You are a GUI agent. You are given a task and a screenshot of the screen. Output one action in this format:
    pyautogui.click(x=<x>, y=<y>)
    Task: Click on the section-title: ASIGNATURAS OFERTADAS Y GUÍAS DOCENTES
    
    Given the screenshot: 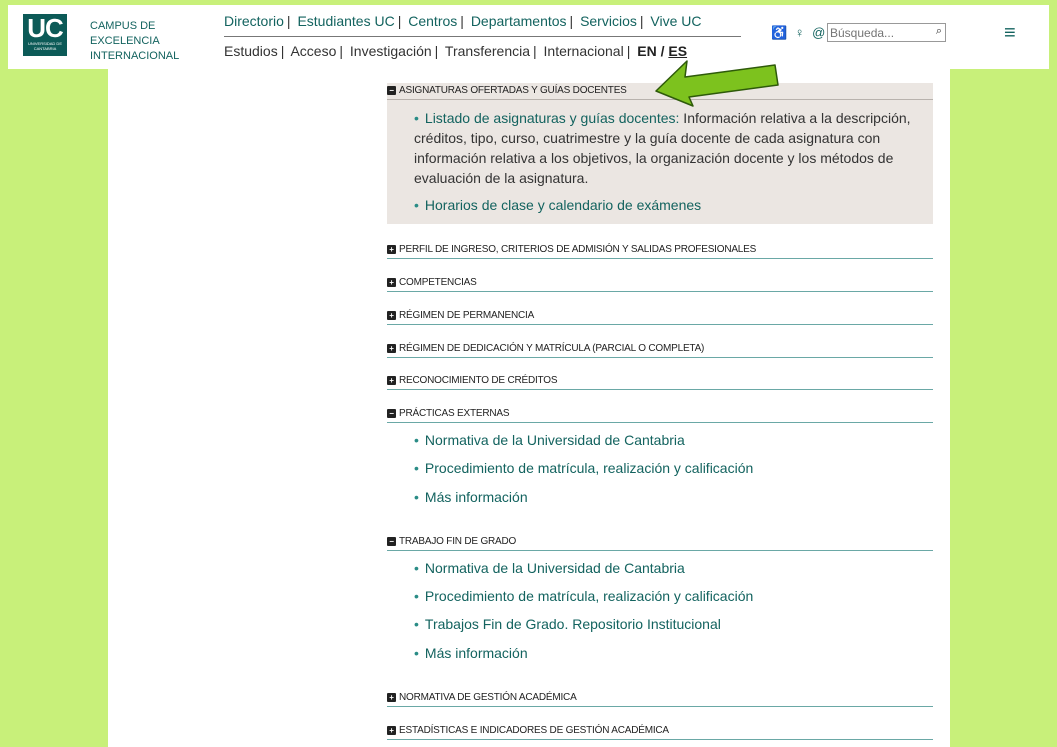 What is the action you would take?
    pyautogui.click(x=513, y=90)
    